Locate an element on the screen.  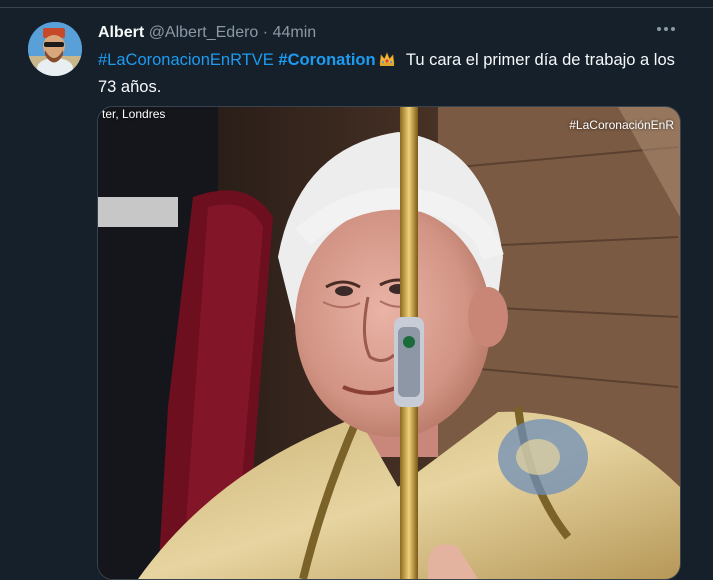
tweet-time: 44min is located at coordinates (295, 32).